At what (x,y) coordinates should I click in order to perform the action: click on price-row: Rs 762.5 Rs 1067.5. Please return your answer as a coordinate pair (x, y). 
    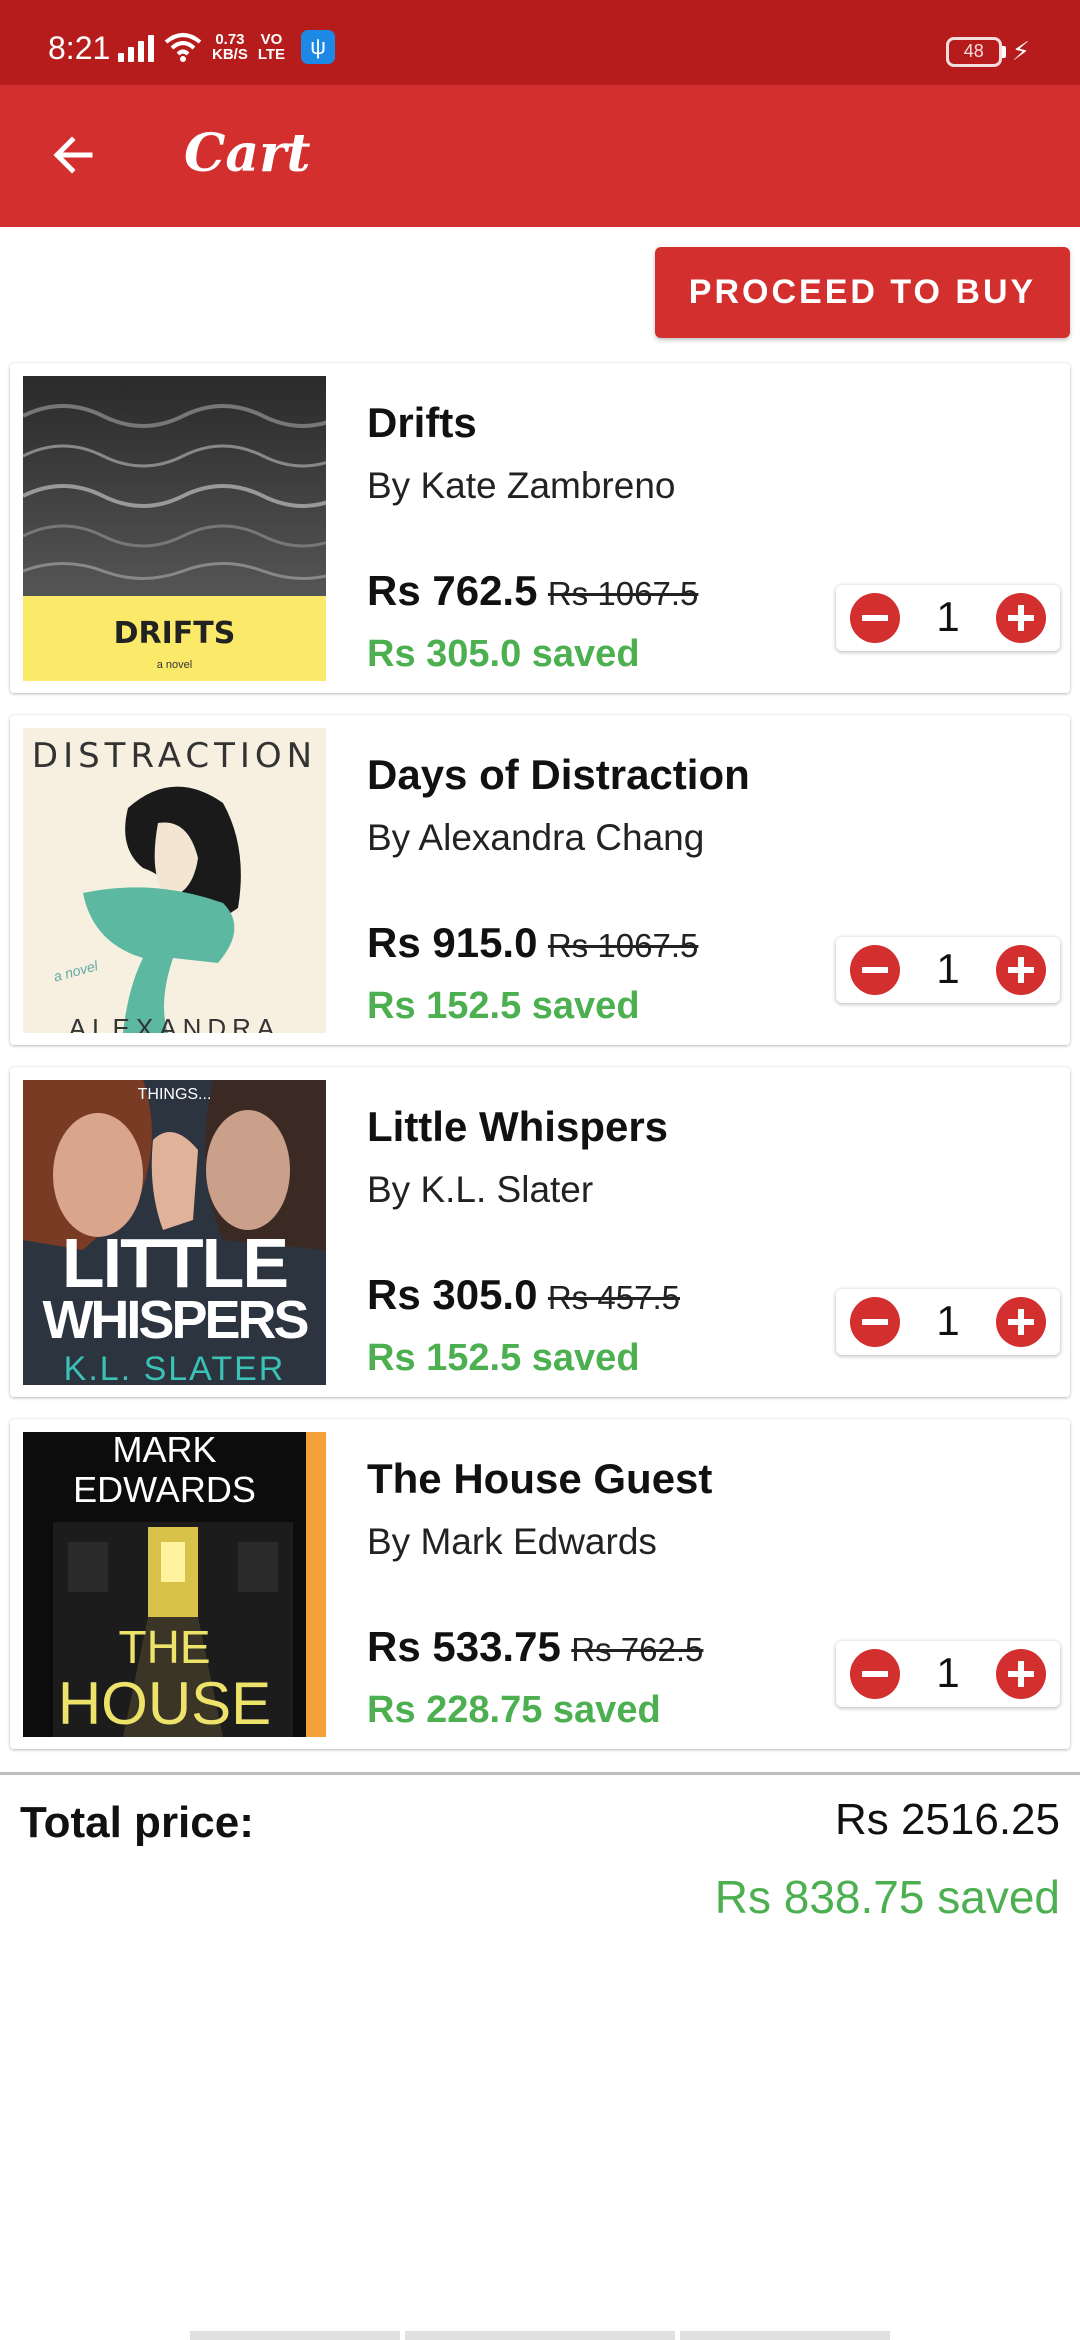
    Looking at the image, I should click on (532, 591).